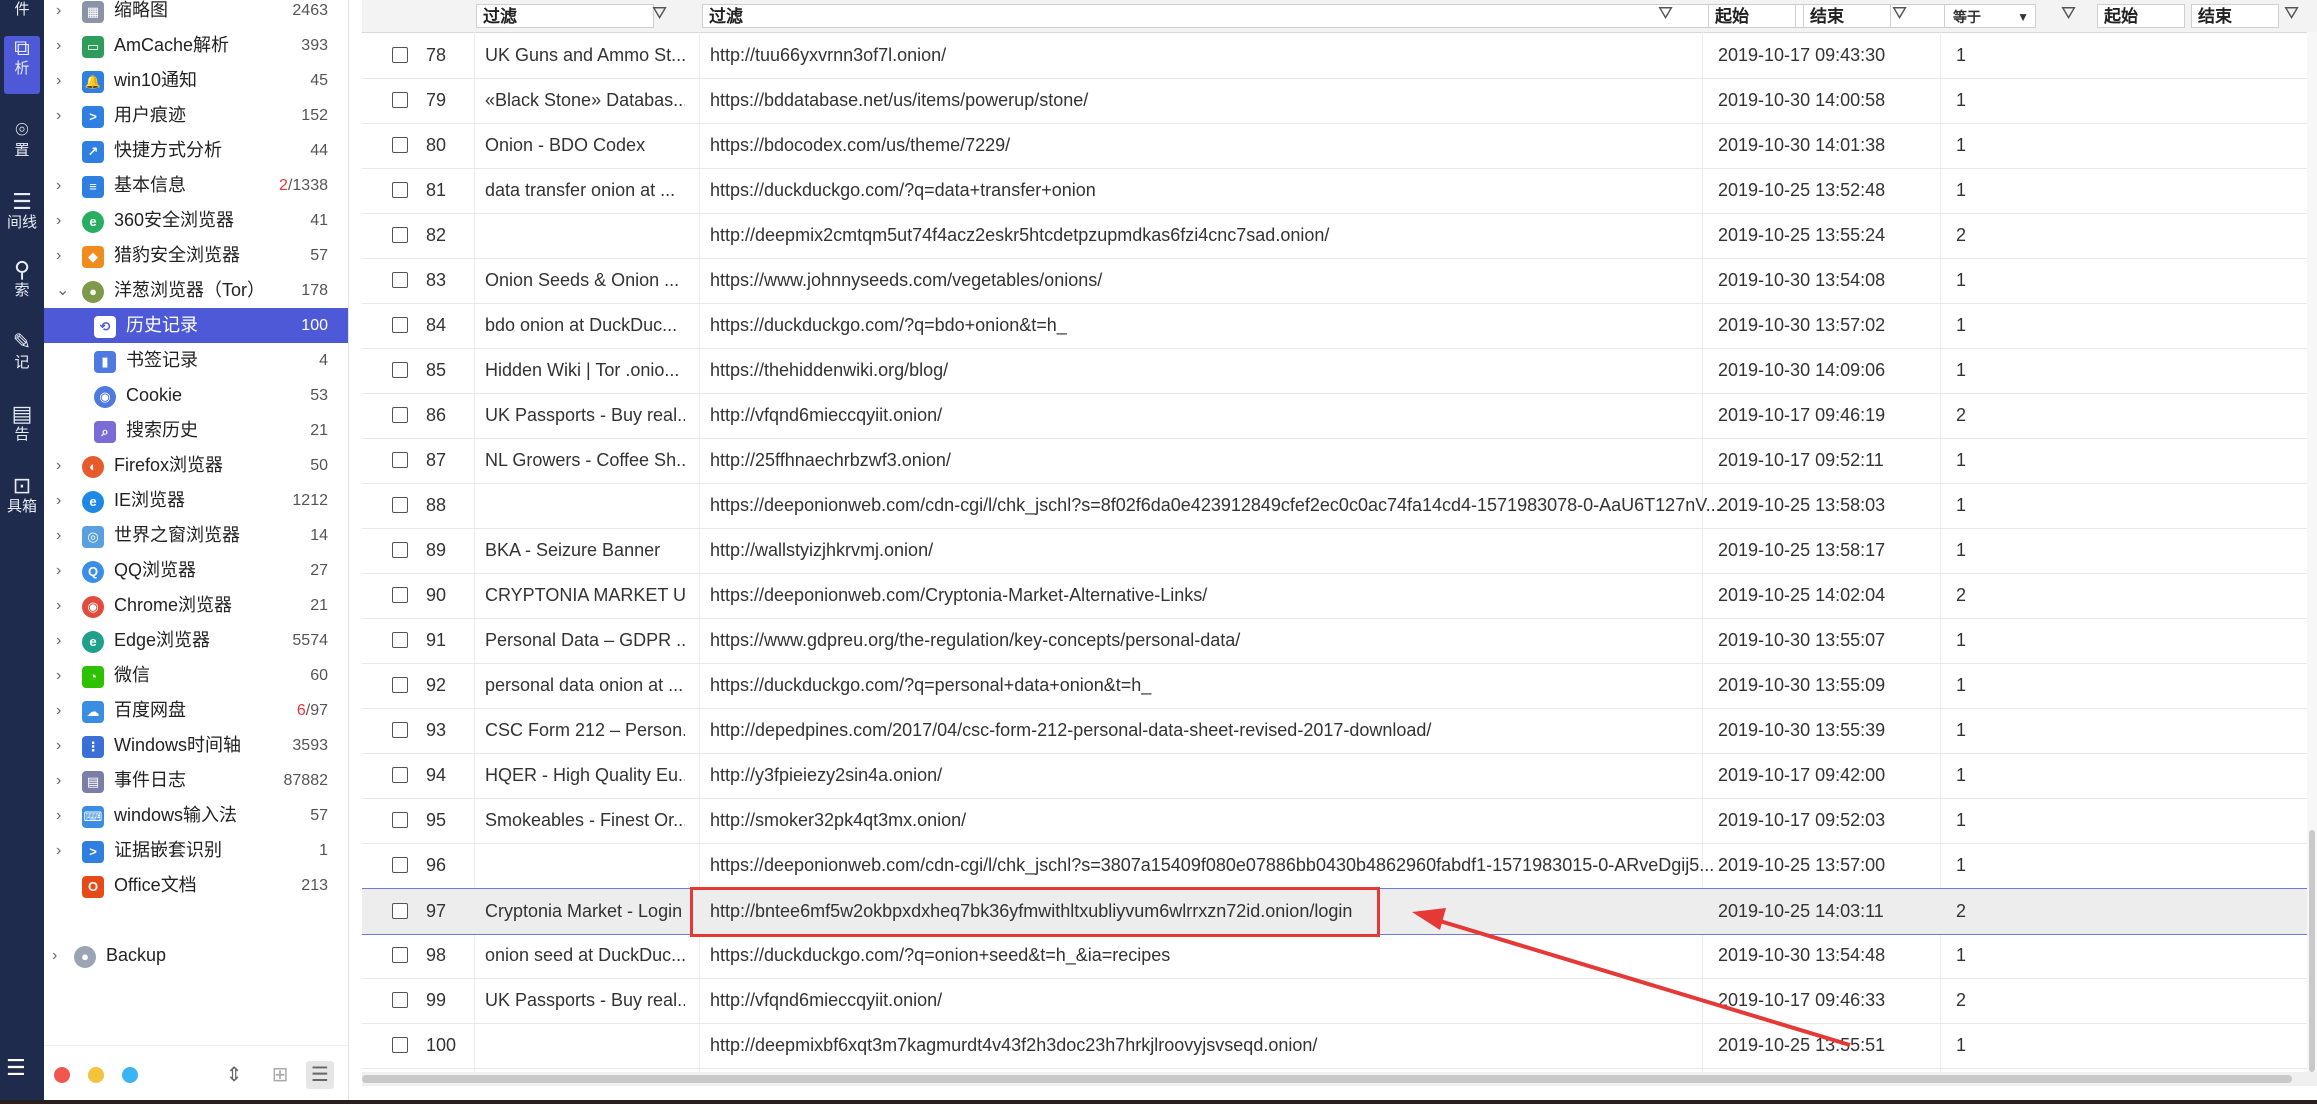  I want to click on tree-item-baidu-pan: › ☁ 百度网盘 6/97, so click(196, 710).